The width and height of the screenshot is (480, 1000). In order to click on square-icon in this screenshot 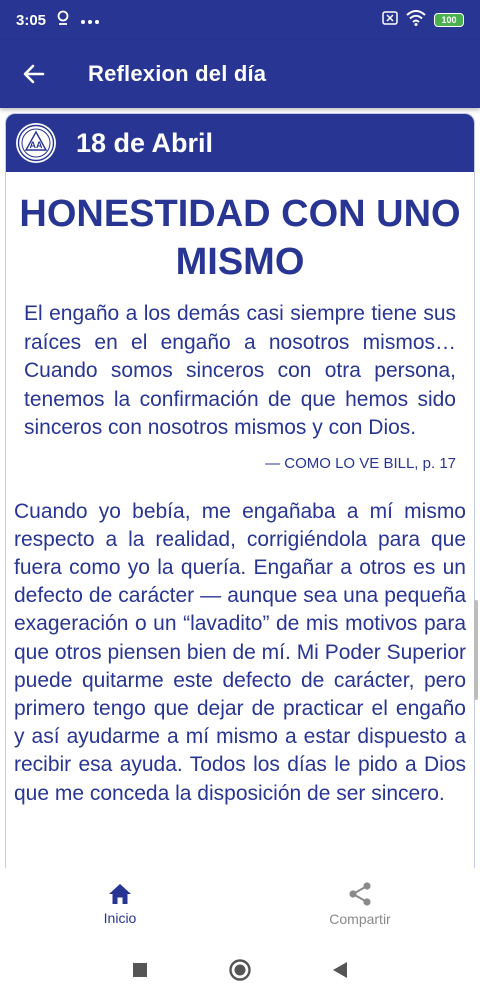, I will do `click(140, 970)`.